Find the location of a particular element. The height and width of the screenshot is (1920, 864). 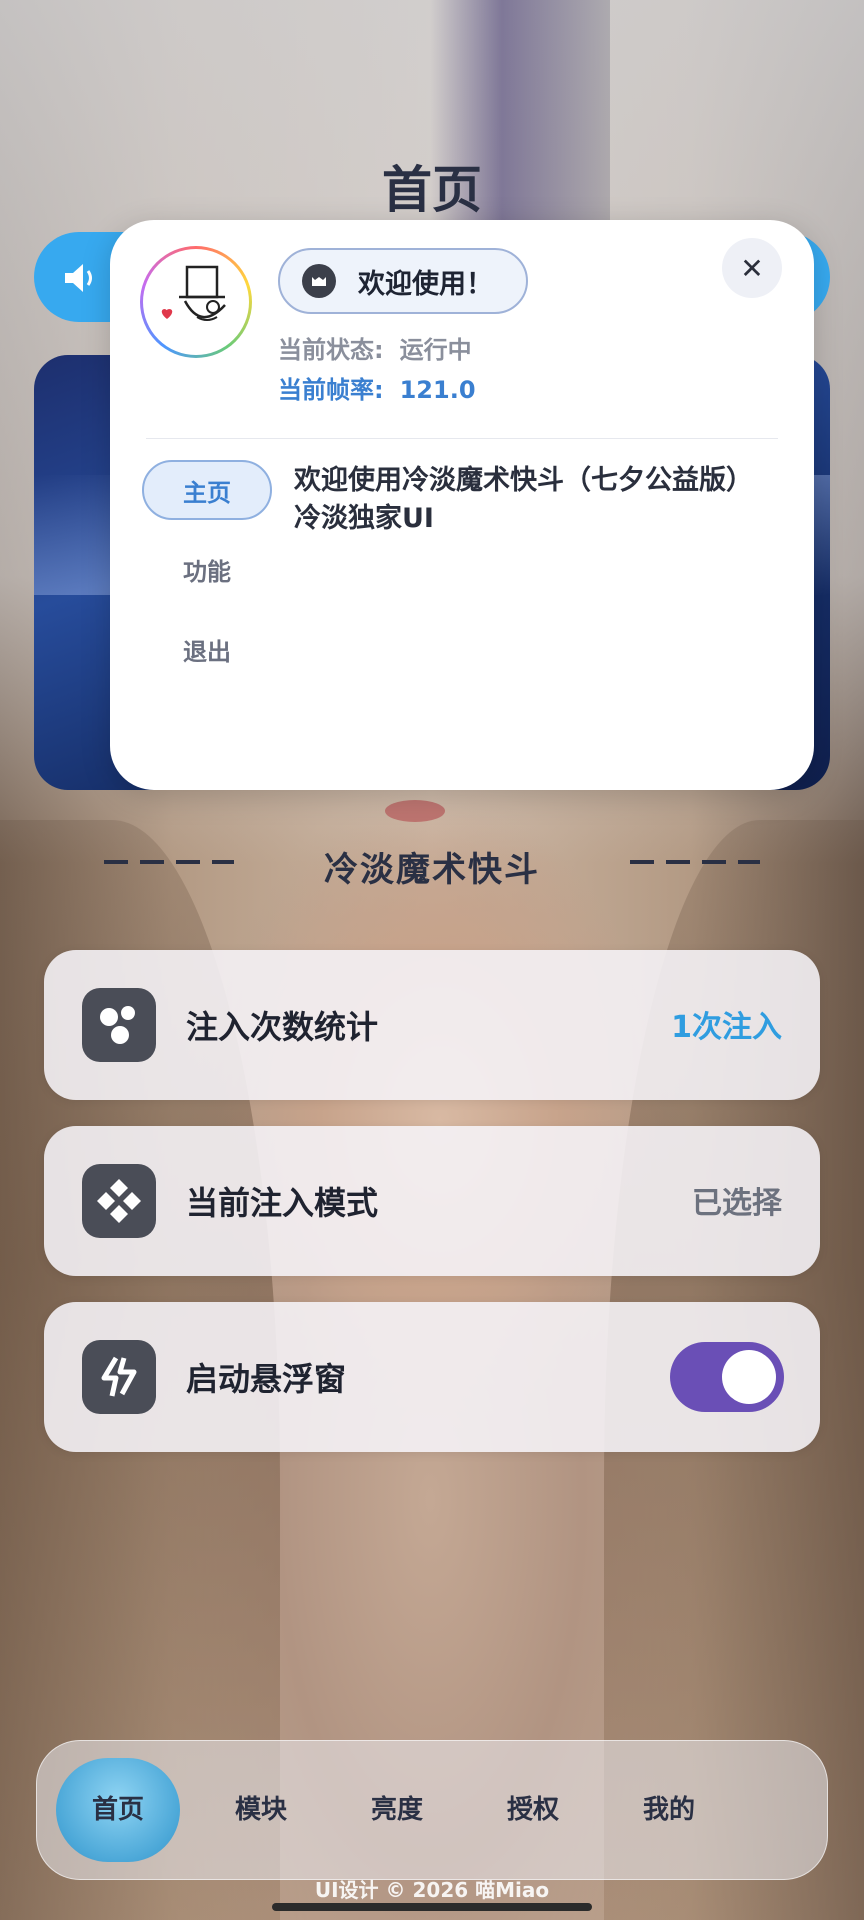

card-label: 启动悬浮窗 is located at coordinates (266, 1379).